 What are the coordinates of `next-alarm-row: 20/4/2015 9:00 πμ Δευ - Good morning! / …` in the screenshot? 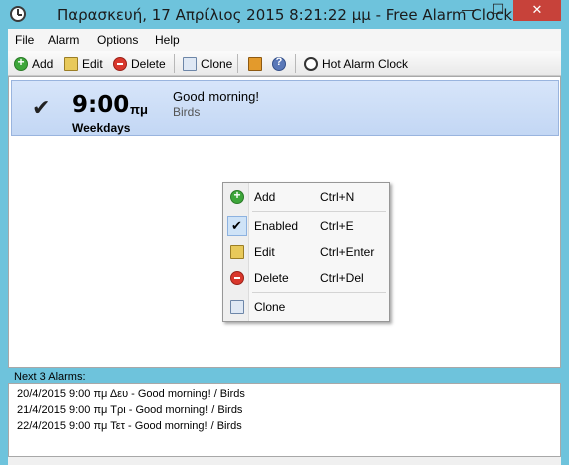 It's located at (131, 394).